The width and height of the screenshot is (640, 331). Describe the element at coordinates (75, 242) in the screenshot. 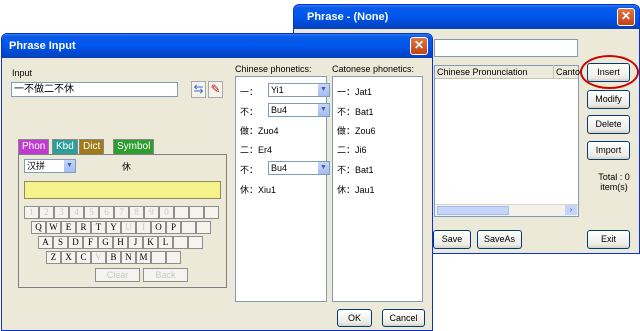

I see `keyboard-key: D` at that location.